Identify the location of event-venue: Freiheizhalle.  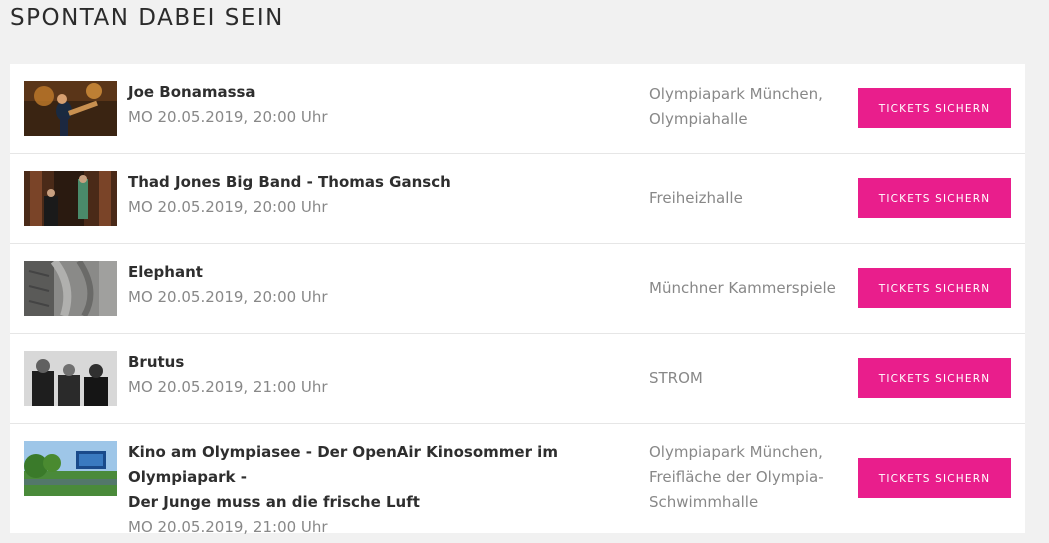
(744, 198).